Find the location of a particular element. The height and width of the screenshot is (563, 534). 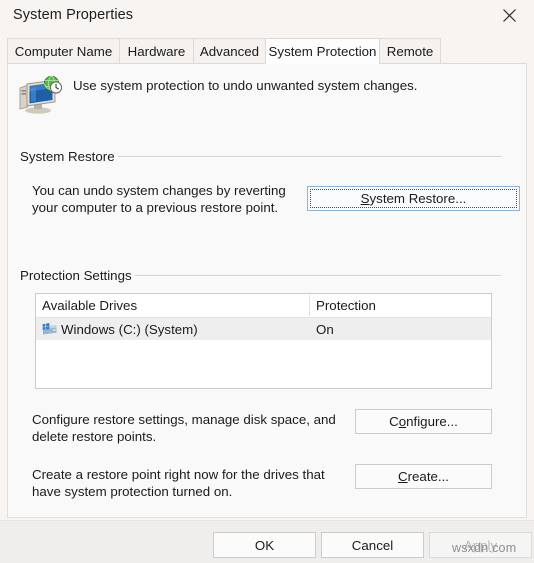

tab-label: System Protection is located at coordinates (322, 51).